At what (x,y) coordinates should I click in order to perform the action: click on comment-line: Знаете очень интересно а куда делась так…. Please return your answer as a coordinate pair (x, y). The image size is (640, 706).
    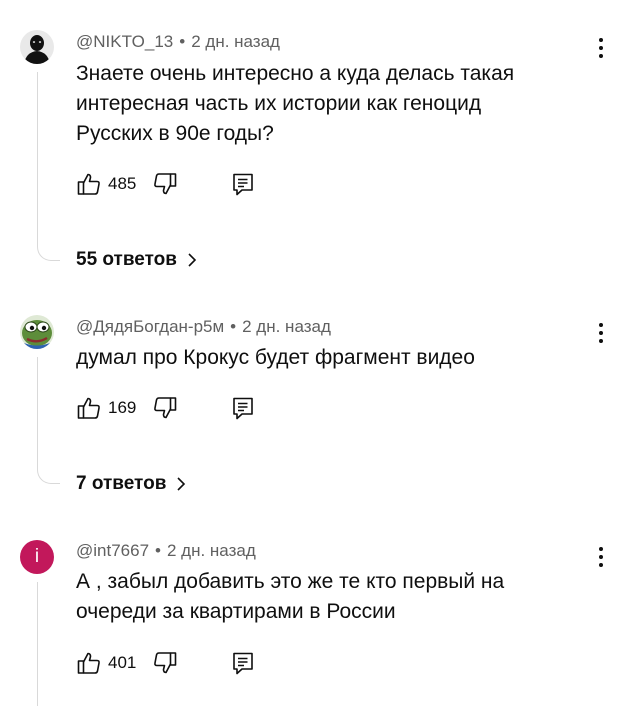
    Looking at the image, I should click on (295, 73).